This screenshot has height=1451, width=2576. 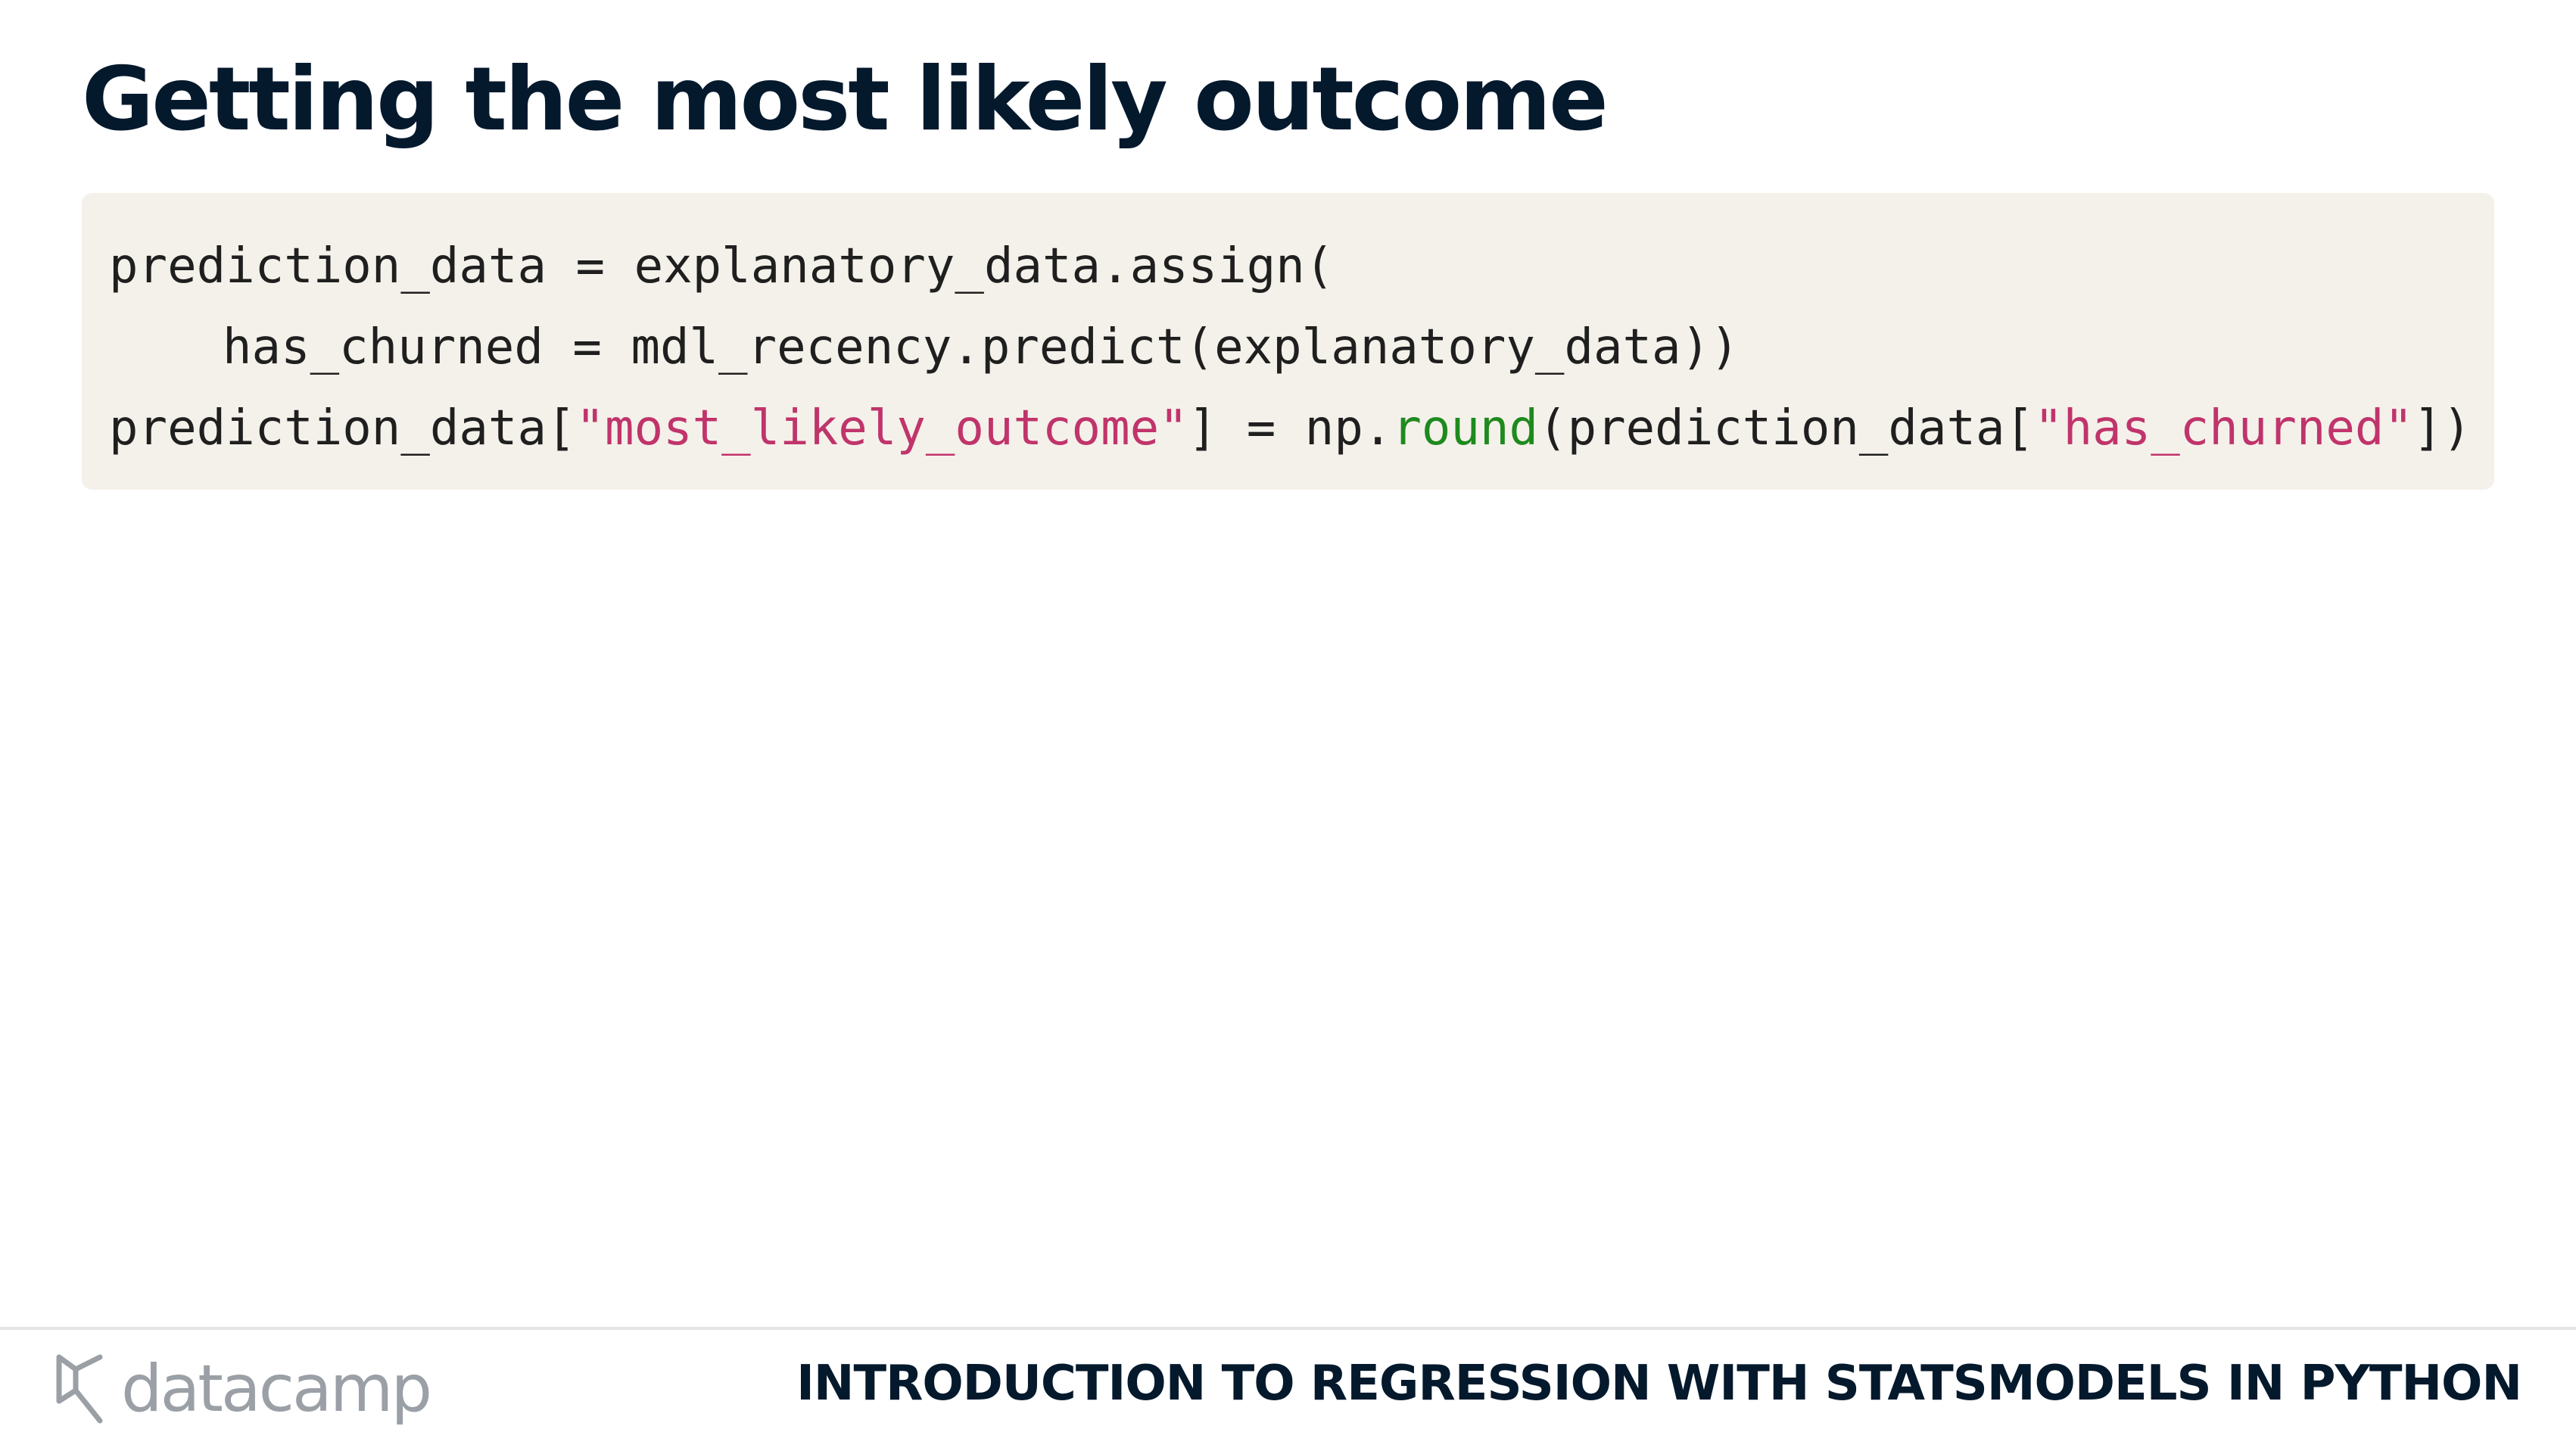 What do you see at coordinates (1290, 428) in the screenshot?
I see `code-token: ] = np.` at bounding box center [1290, 428].